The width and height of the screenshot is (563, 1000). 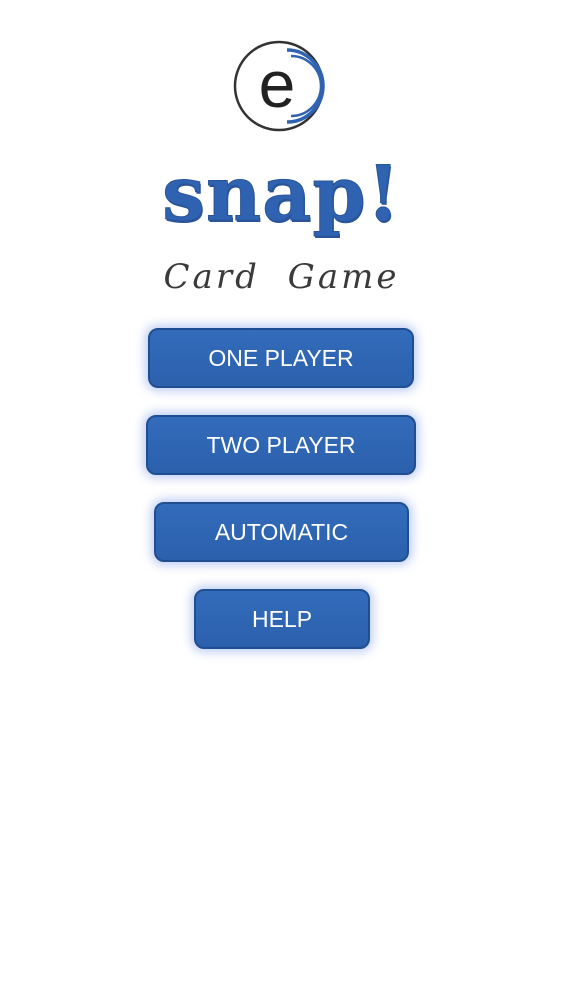 I want to click on logo-letter: e, so click(x=277, y=84).